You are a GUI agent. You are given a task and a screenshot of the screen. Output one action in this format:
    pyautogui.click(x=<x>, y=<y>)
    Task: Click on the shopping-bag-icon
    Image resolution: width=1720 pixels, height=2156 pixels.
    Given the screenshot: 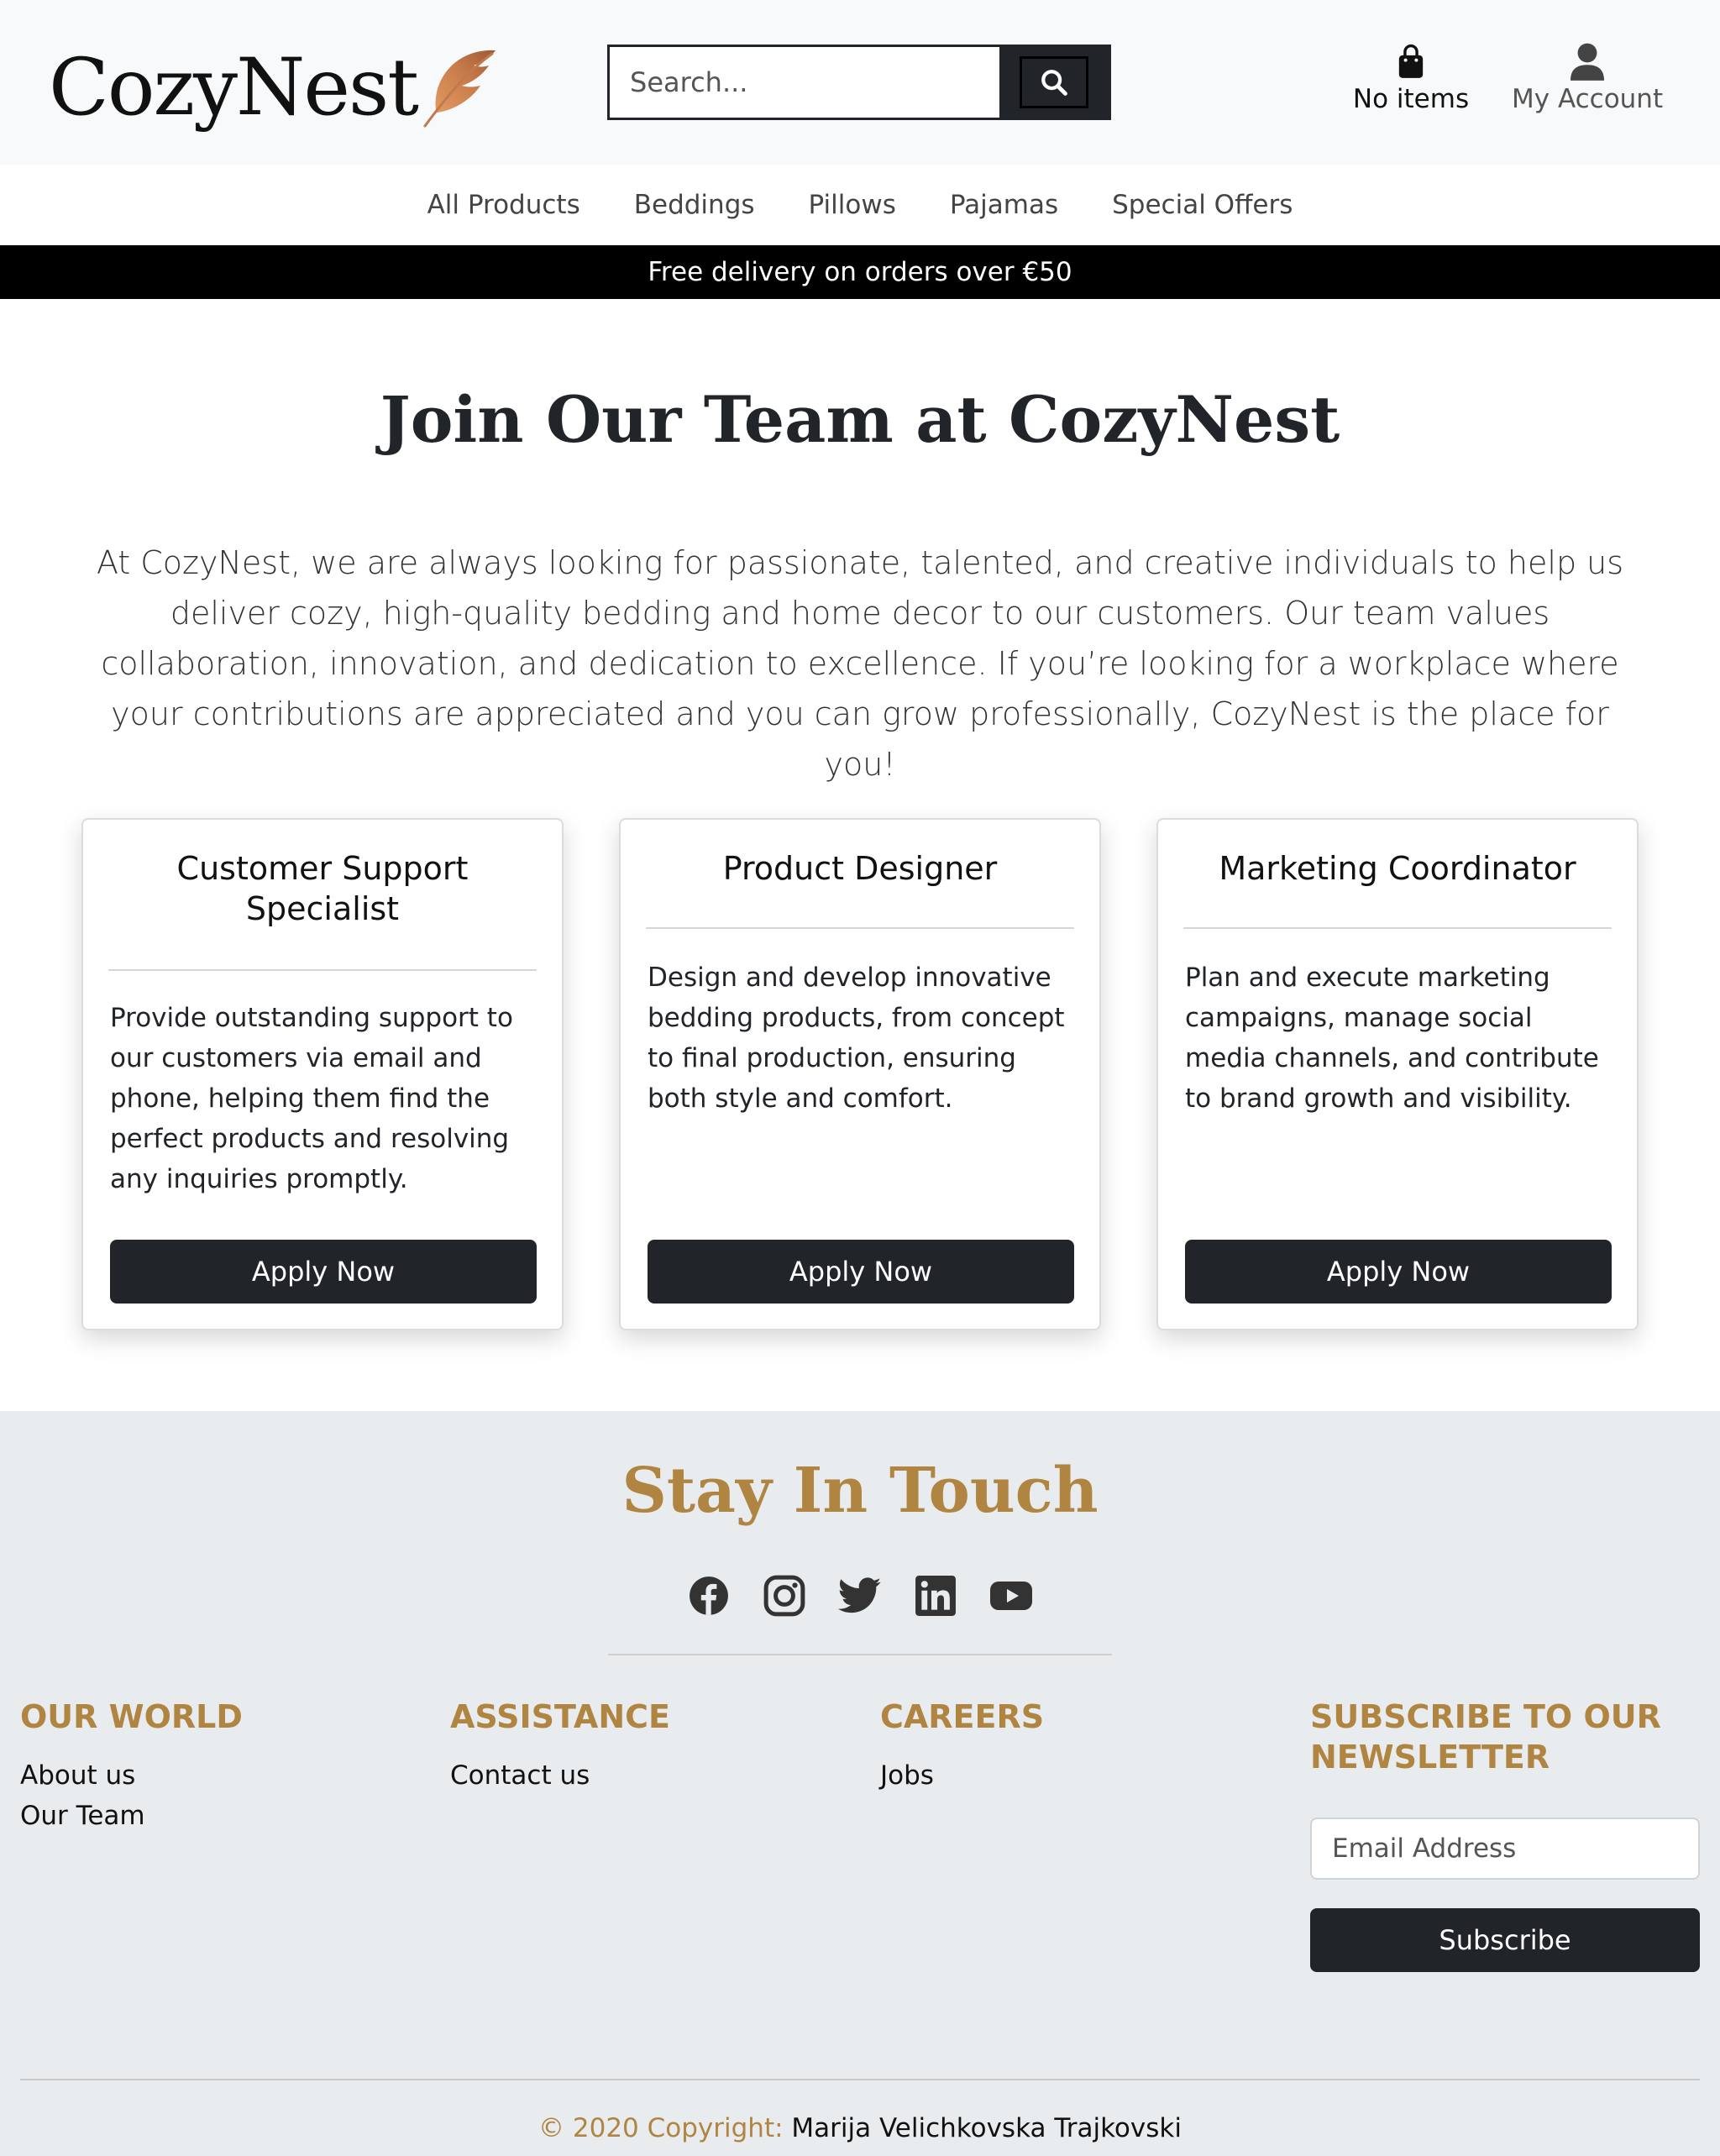 What is the action you would take?
    pyautogui.click(x=1411, y=61)
    